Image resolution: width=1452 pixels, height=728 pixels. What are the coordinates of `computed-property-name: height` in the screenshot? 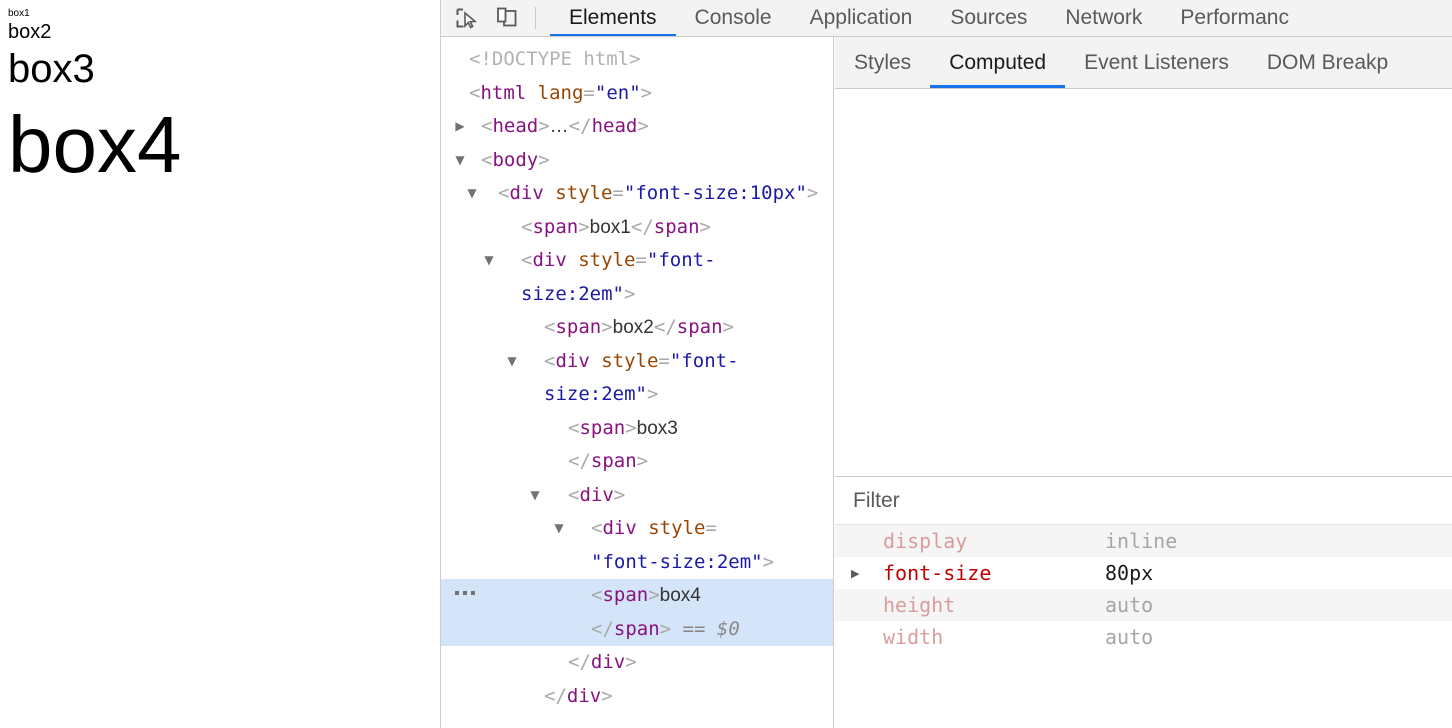 It's located at (919, 605).